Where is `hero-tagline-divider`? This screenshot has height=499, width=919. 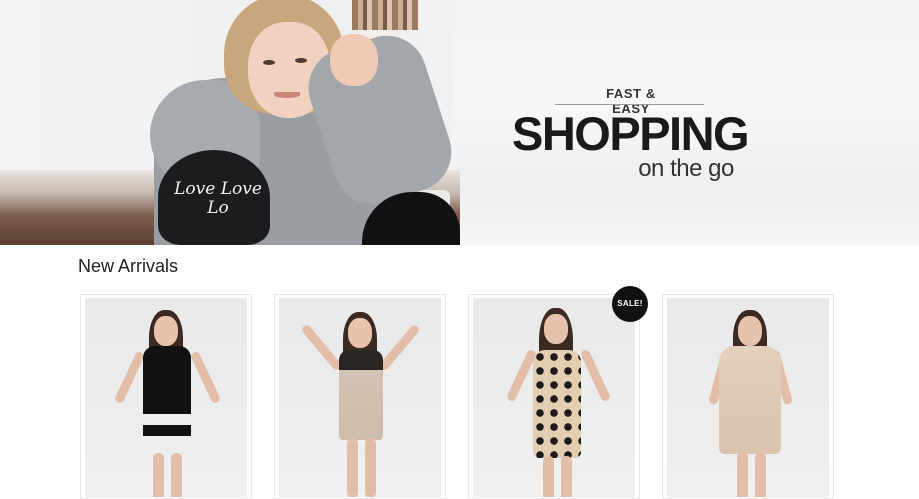 hero-tagline-divider is located at coordinates (629, 104).